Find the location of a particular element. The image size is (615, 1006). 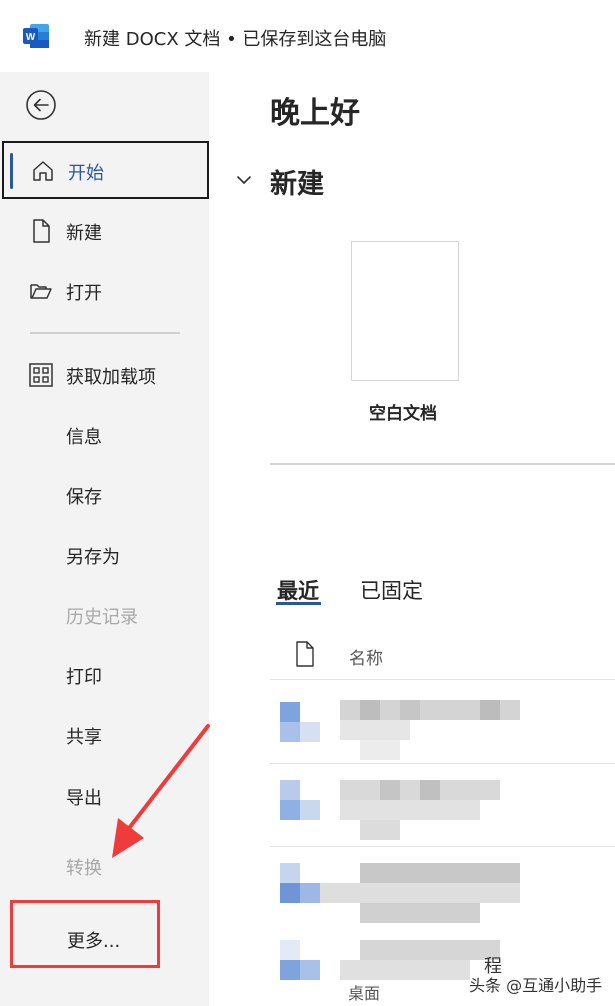

sidebar-item-label: 共享 is located at coordinates (84, 737).